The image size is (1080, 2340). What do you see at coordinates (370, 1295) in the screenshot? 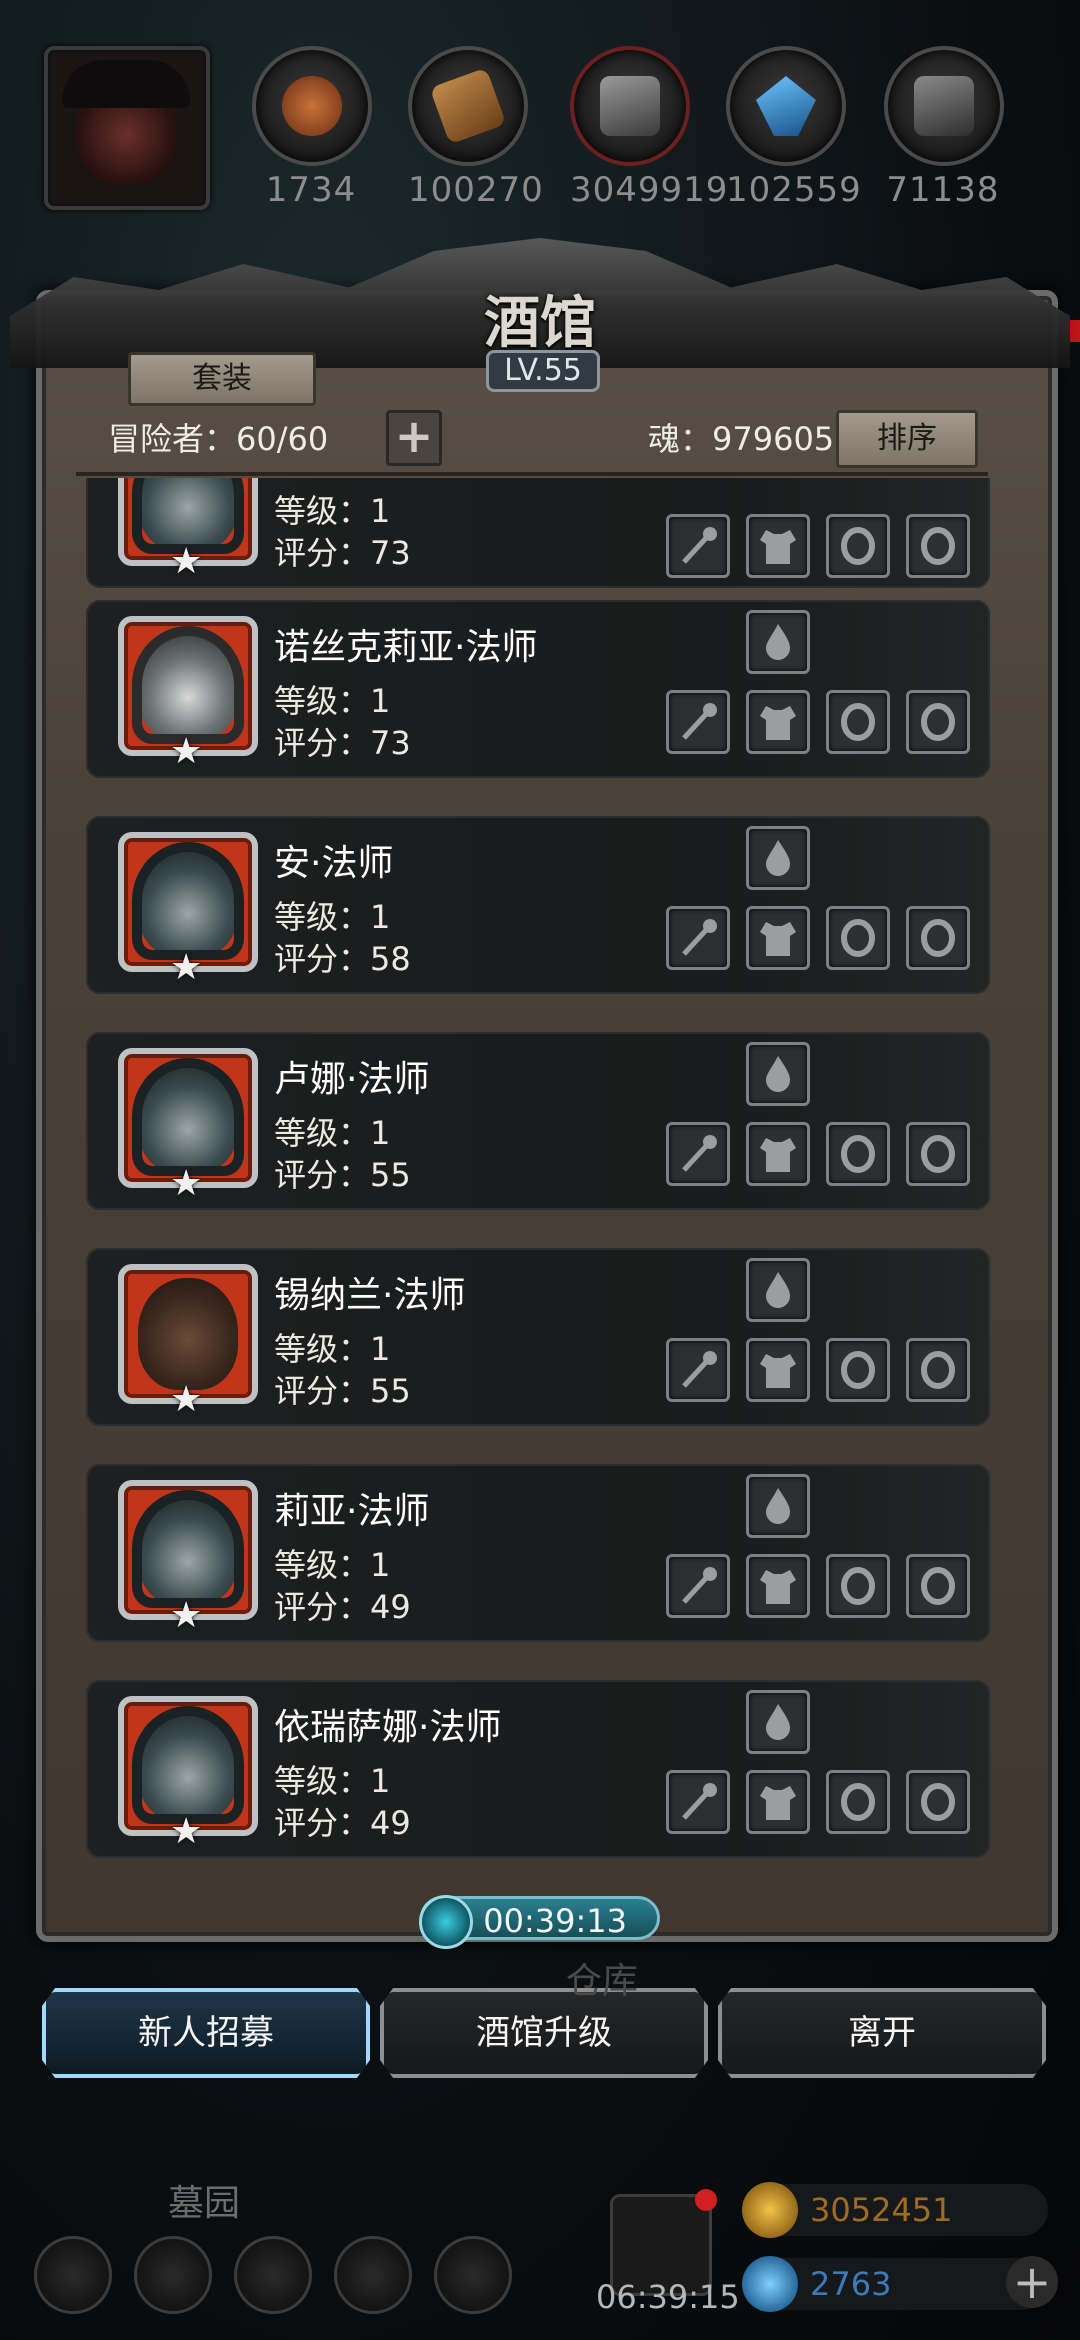
I see `hero-name: 锡纳兰·法师` at bounding box center [370, 1295].